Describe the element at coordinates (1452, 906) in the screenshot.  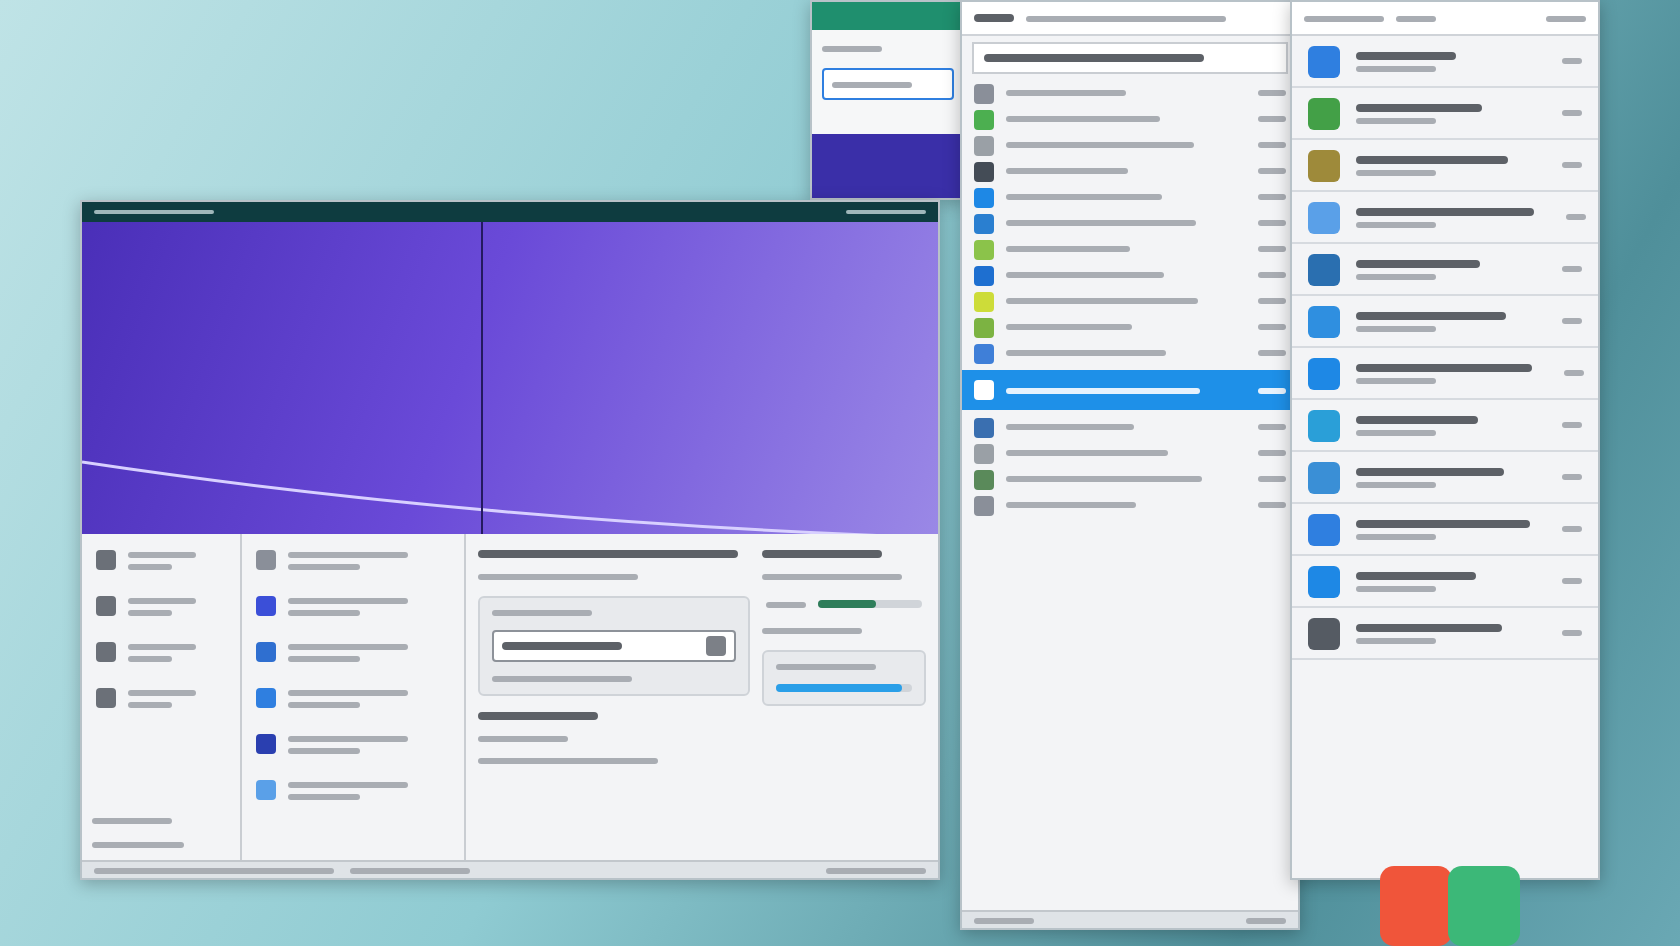
I see `logo-drawing` at that location.